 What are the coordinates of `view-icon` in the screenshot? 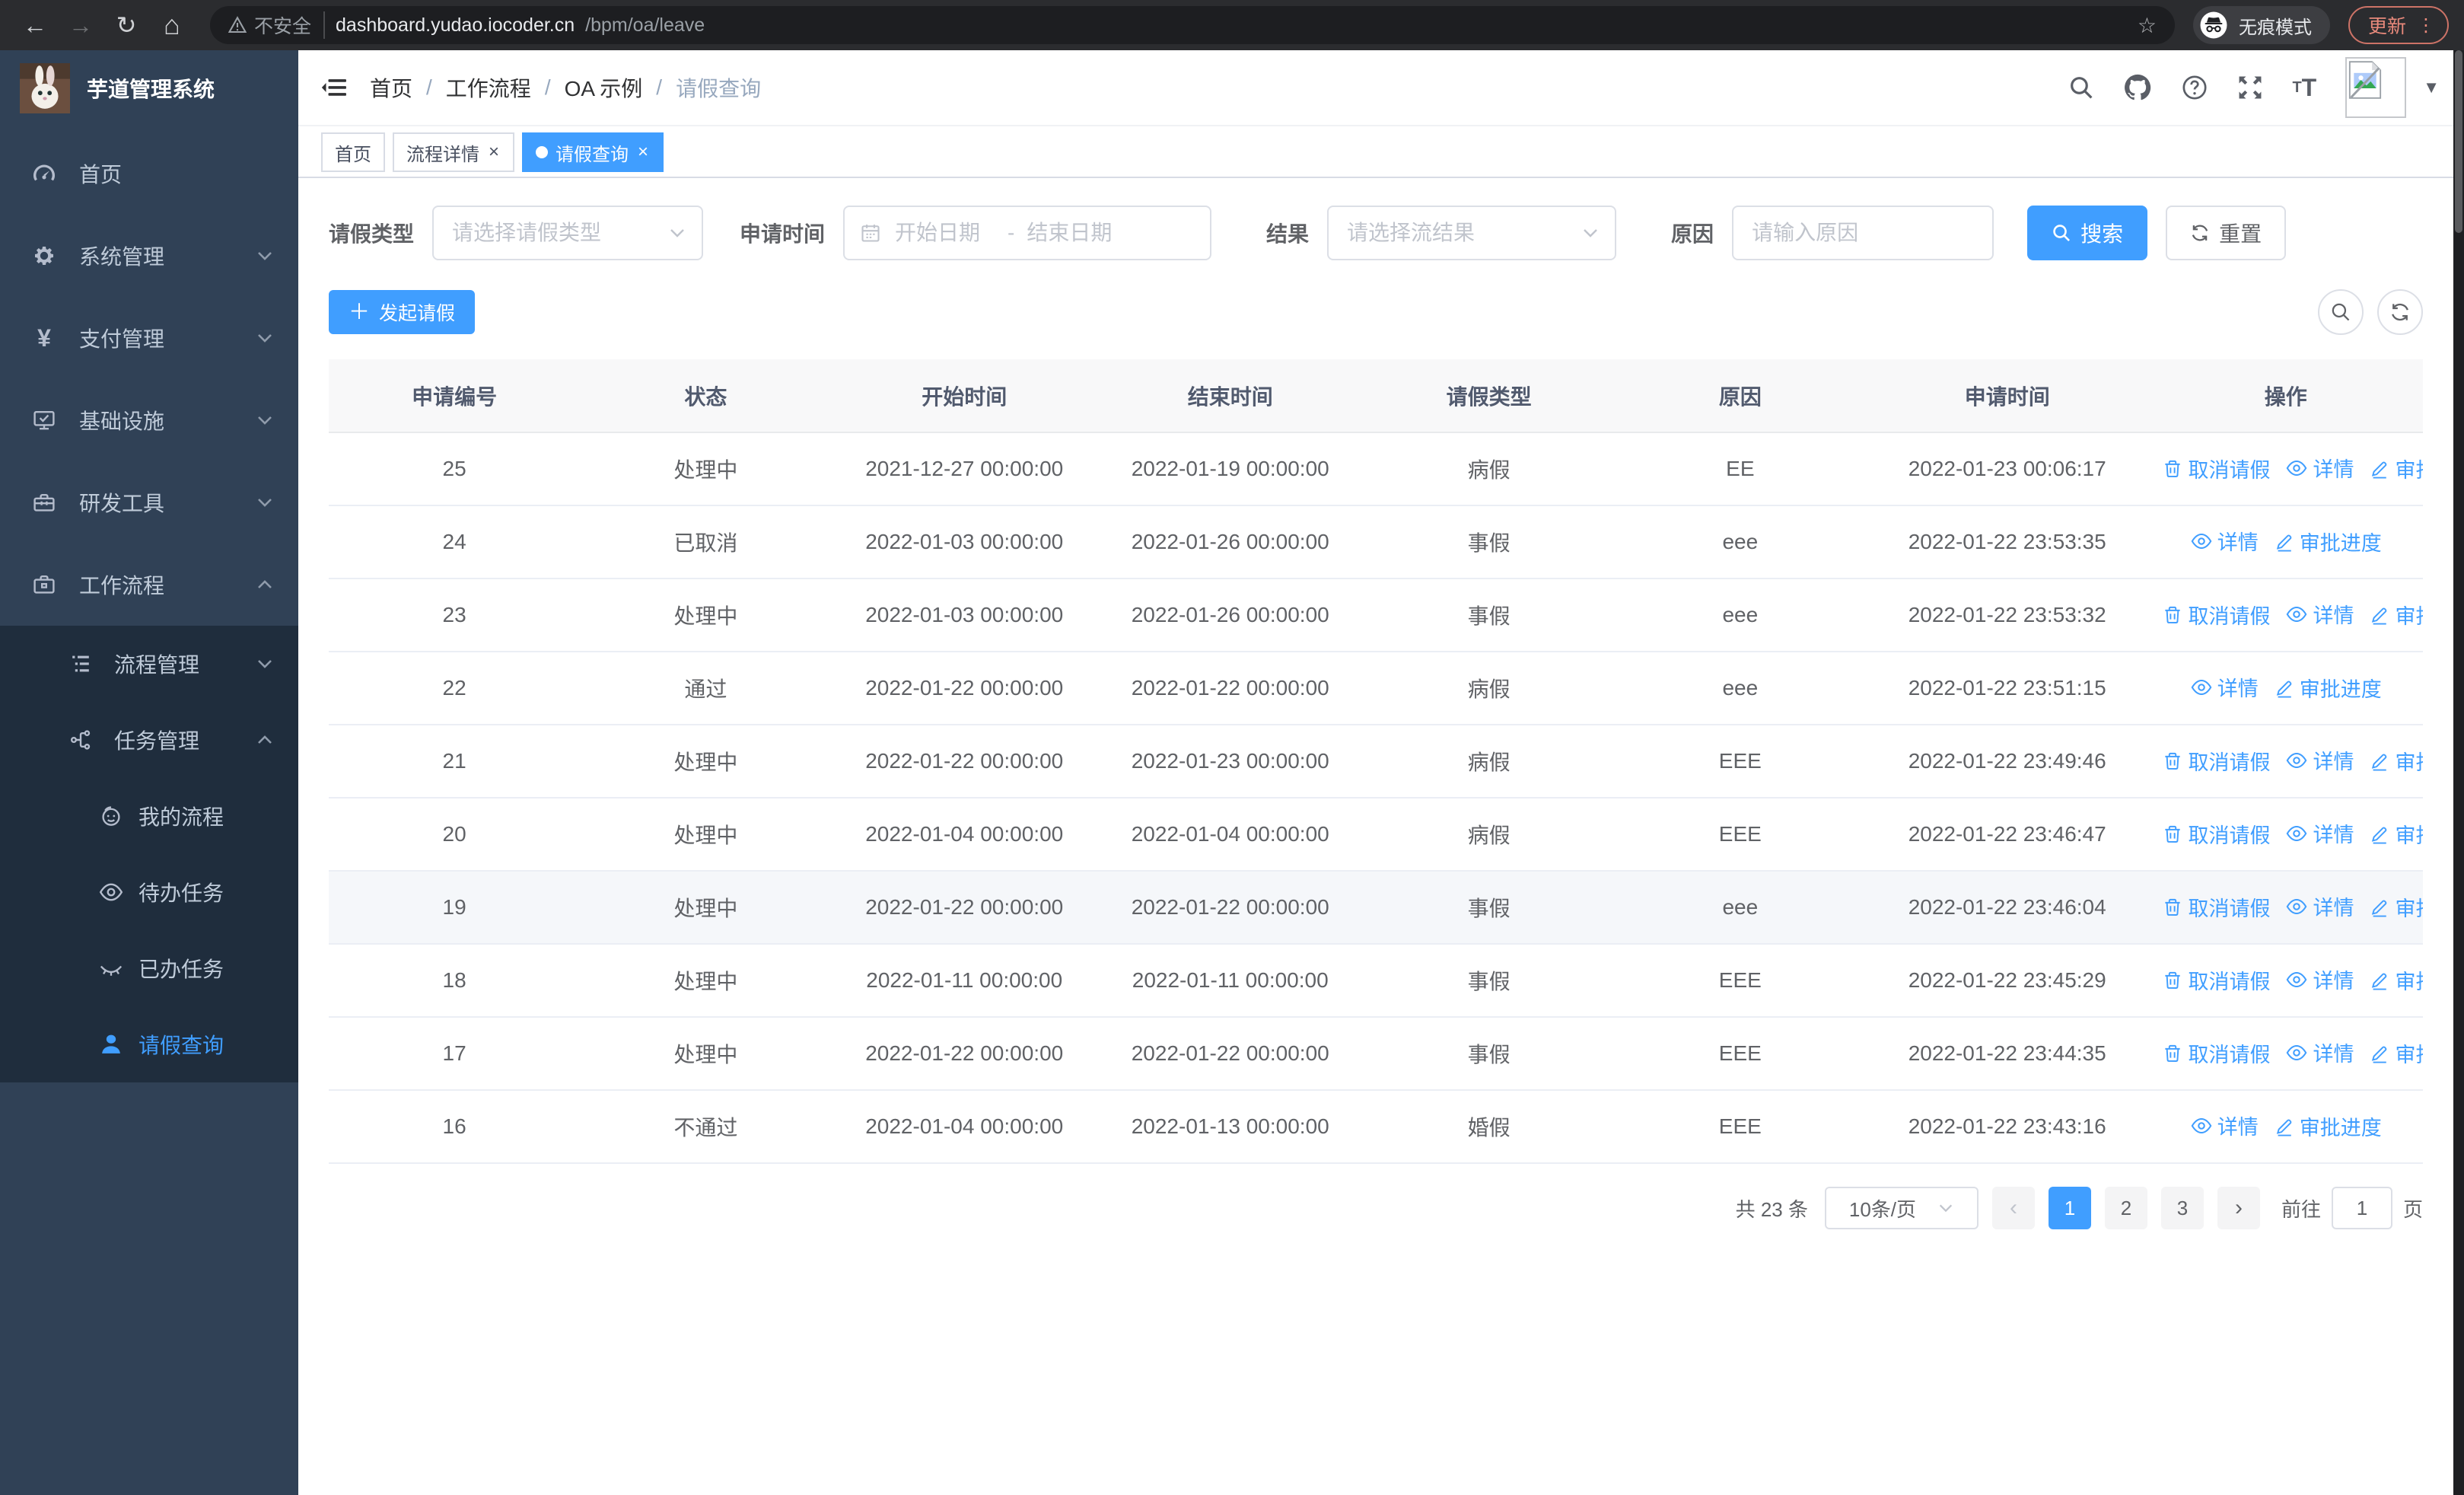 It's located at (2201, 1126).